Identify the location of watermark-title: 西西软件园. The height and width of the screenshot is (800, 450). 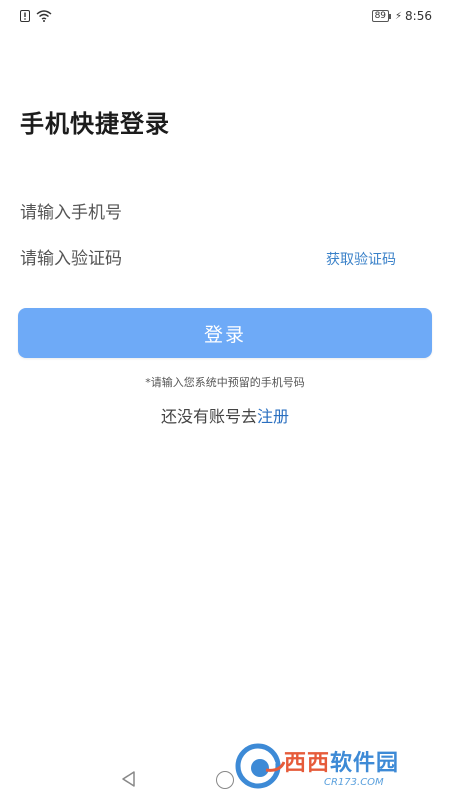
(341, 761).